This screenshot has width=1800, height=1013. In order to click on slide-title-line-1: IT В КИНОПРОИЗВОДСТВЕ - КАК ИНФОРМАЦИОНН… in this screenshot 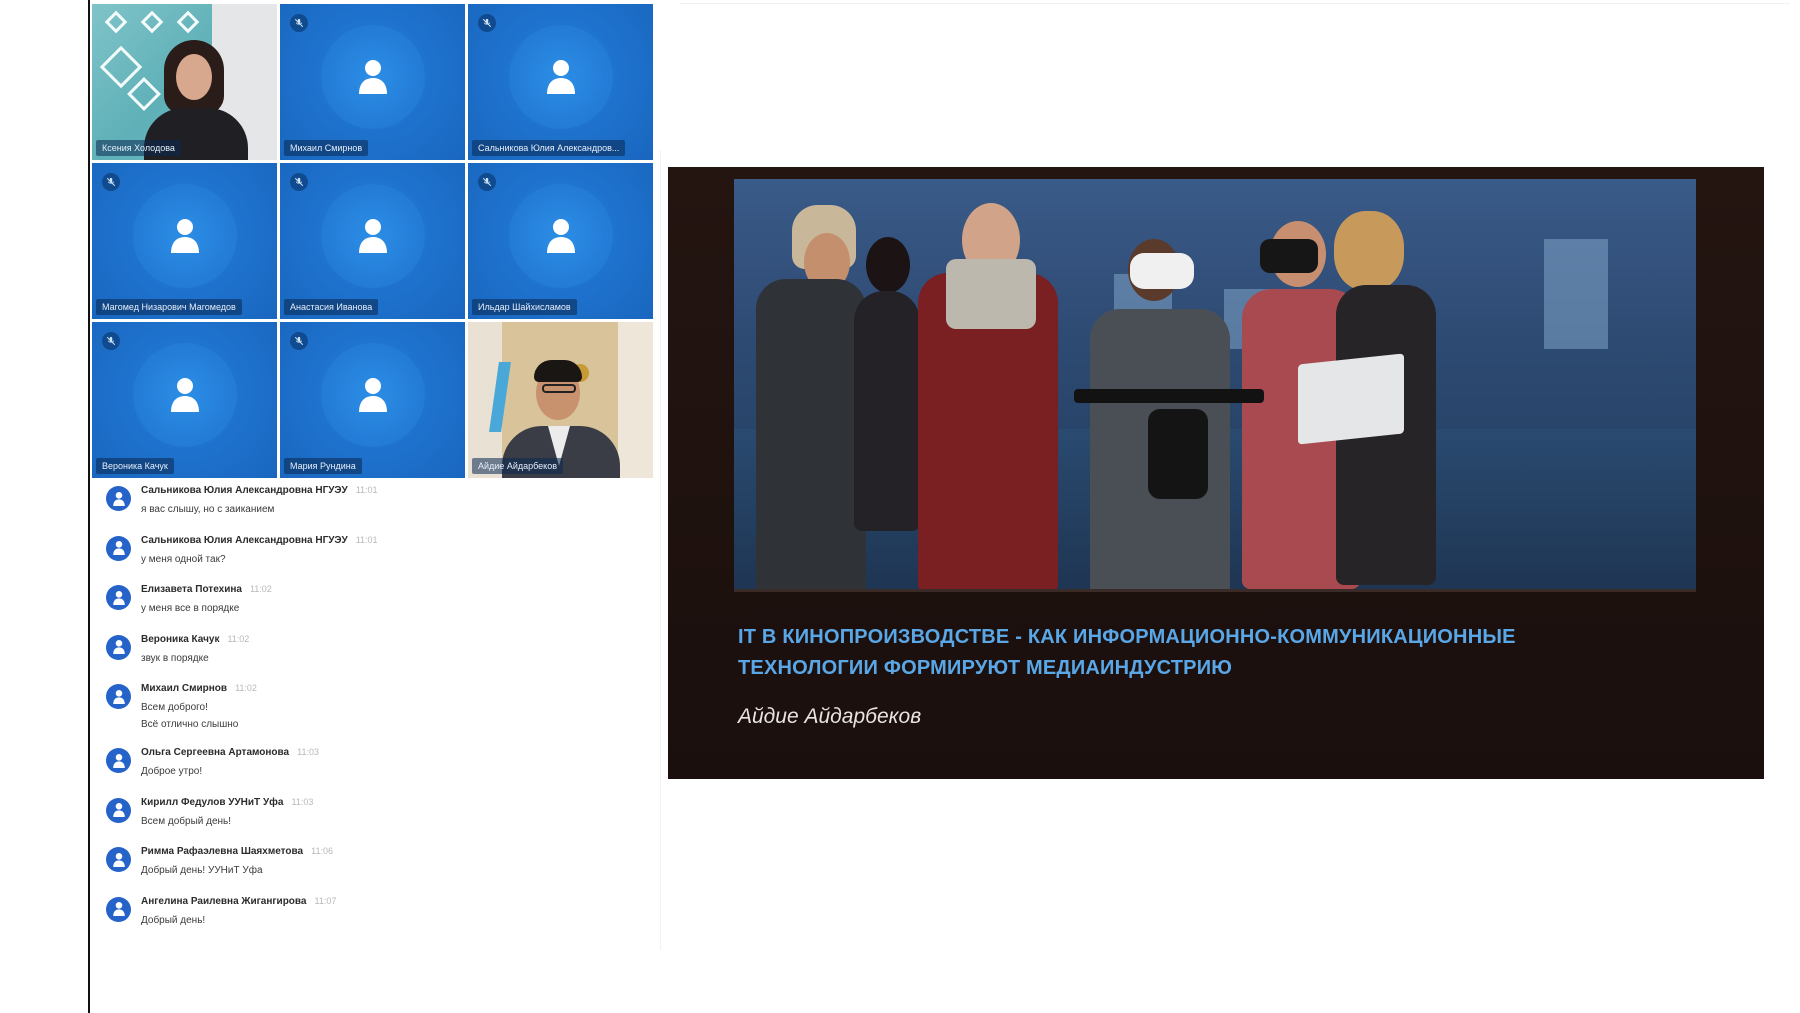, I will do `click(1127, 637)`.